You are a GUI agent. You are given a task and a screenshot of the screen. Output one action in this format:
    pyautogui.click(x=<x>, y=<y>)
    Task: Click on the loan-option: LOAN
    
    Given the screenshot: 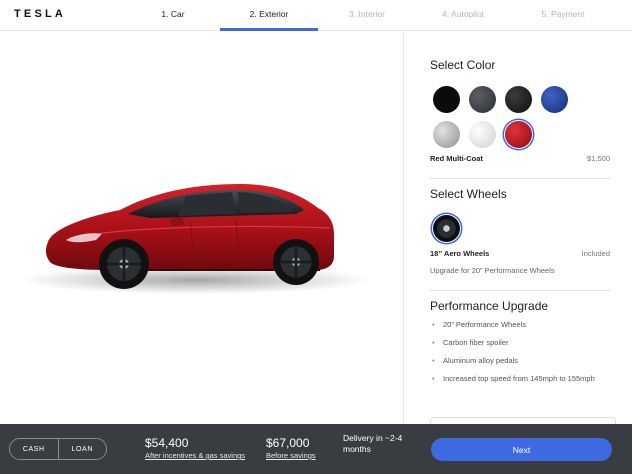 What is the action you would take?
    pyautogui.click(x=82, y=449)
    